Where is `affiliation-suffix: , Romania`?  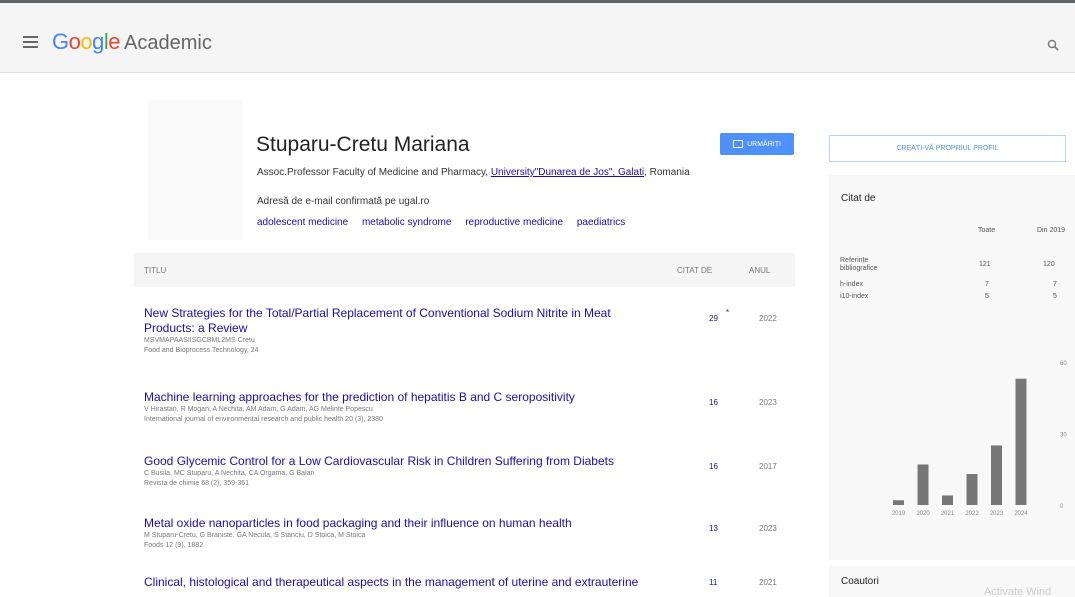 affiliation-suffix: , Romania is located at coordinates (667, 172).